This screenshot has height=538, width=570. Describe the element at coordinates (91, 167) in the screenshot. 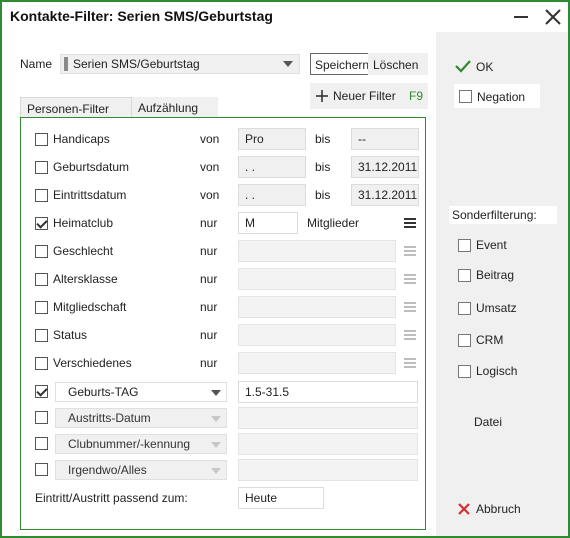

I see `filter-label: Geburtsdatum` at that location.